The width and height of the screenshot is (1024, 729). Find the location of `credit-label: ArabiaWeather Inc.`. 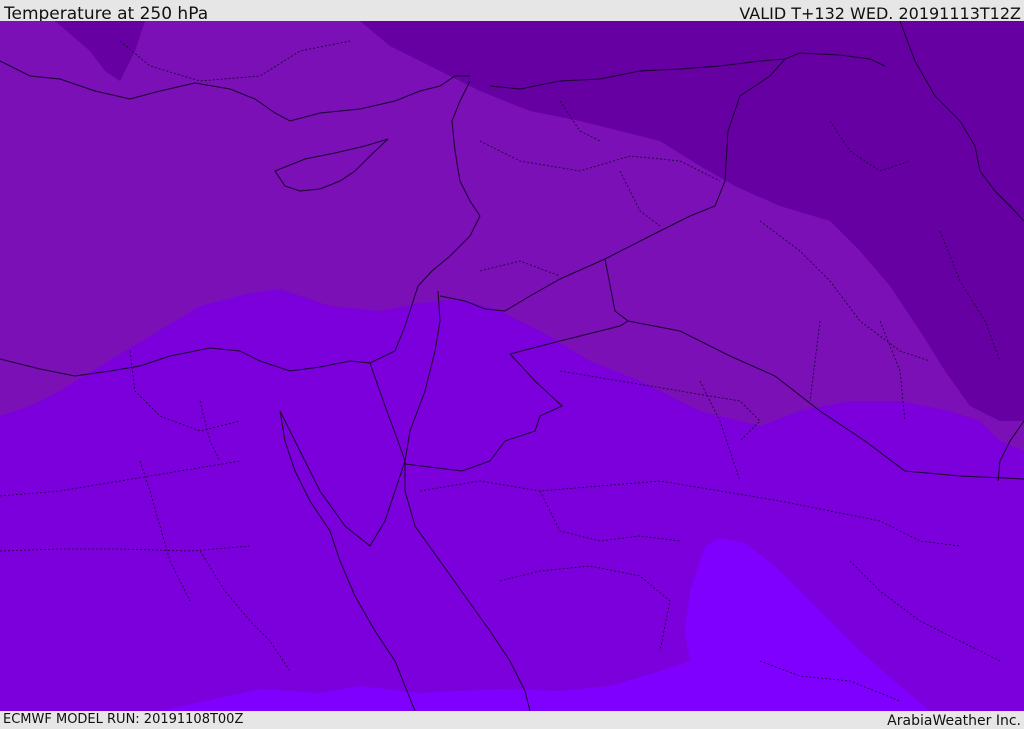

credit-label: ArabiaWeather Inc. is located at coordinates (954, 721).